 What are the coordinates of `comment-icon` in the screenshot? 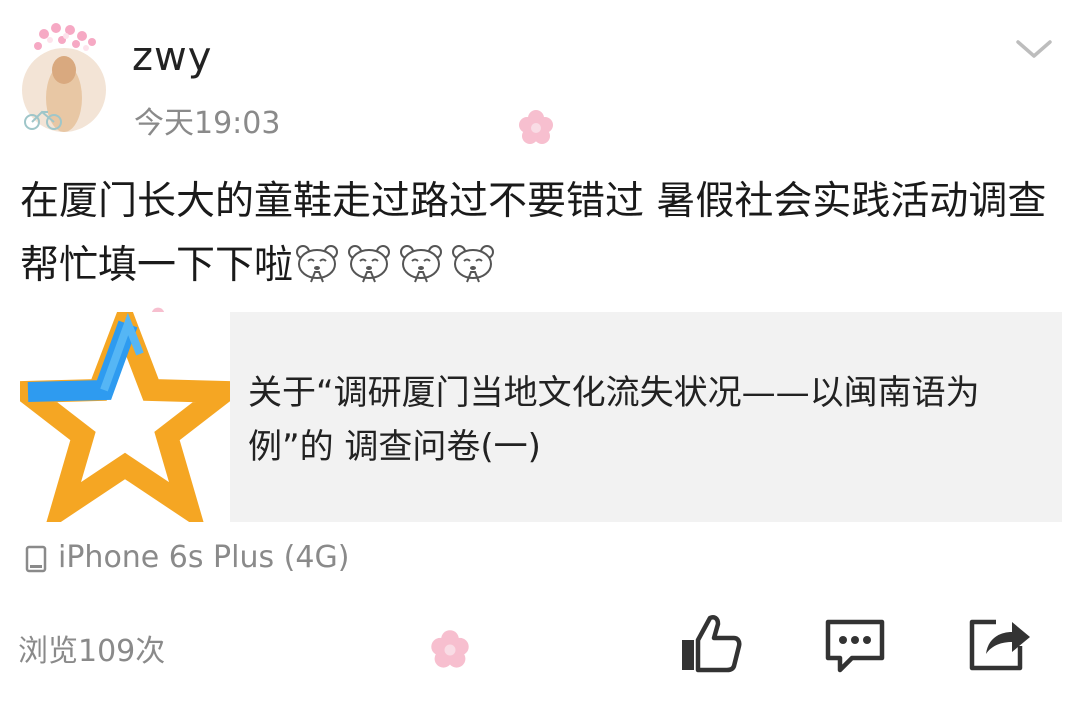 It's located at (855, 646).